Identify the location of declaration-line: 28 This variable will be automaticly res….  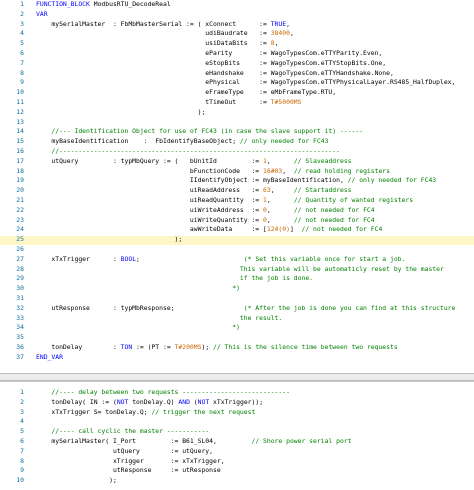
(237, 269).